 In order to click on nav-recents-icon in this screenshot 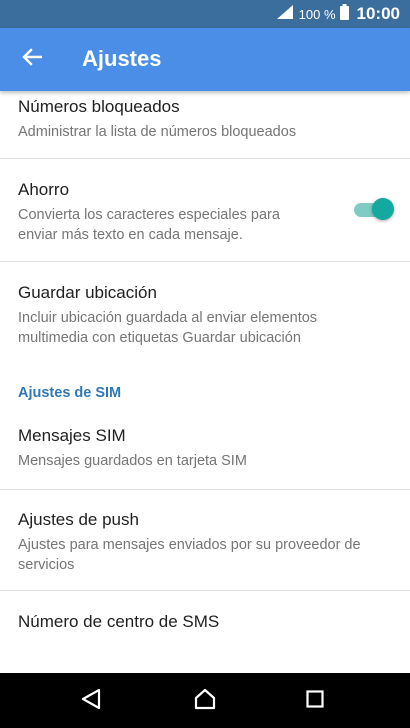, I will do `click(315, 701)`.